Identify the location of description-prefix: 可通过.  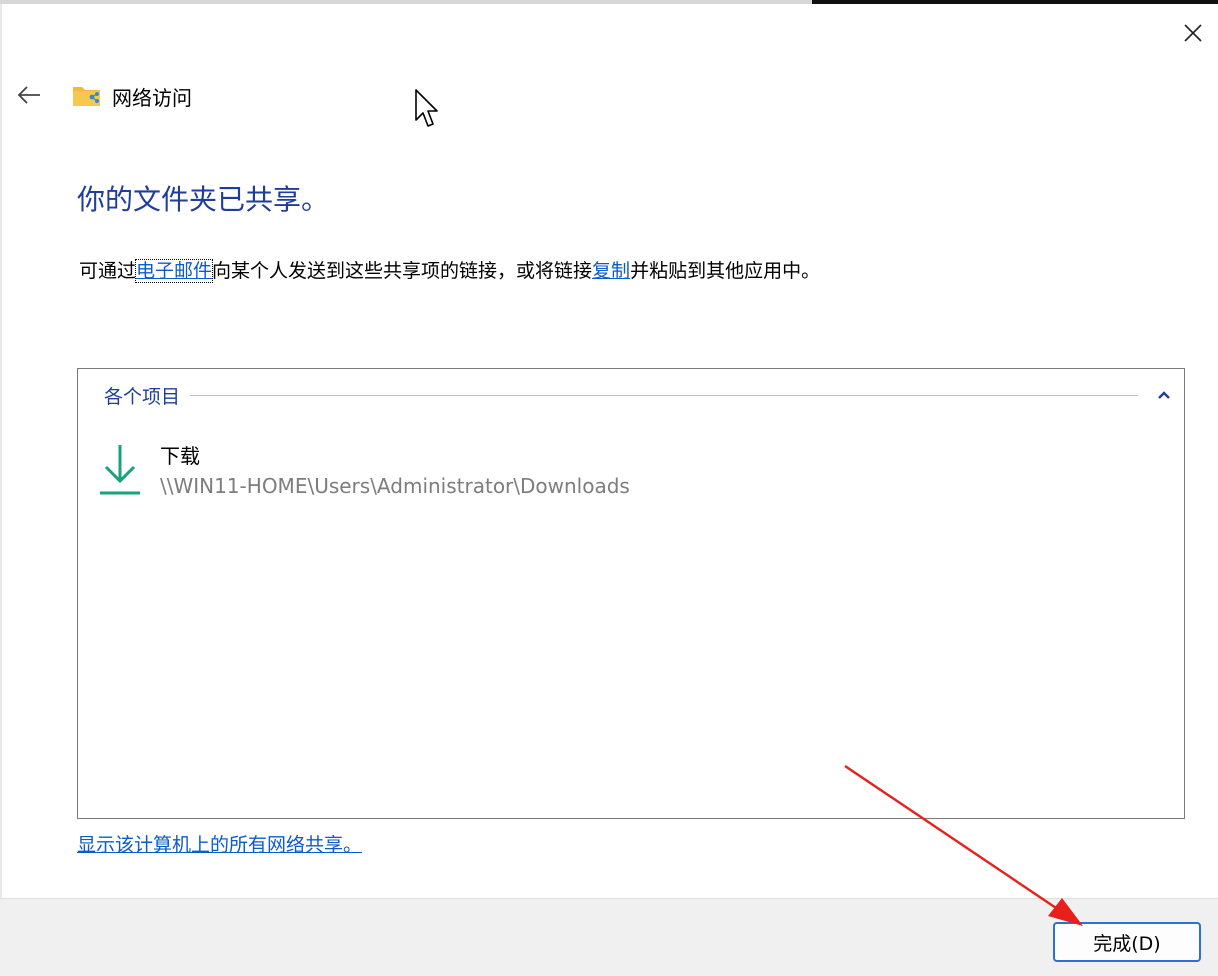
(108, 271).